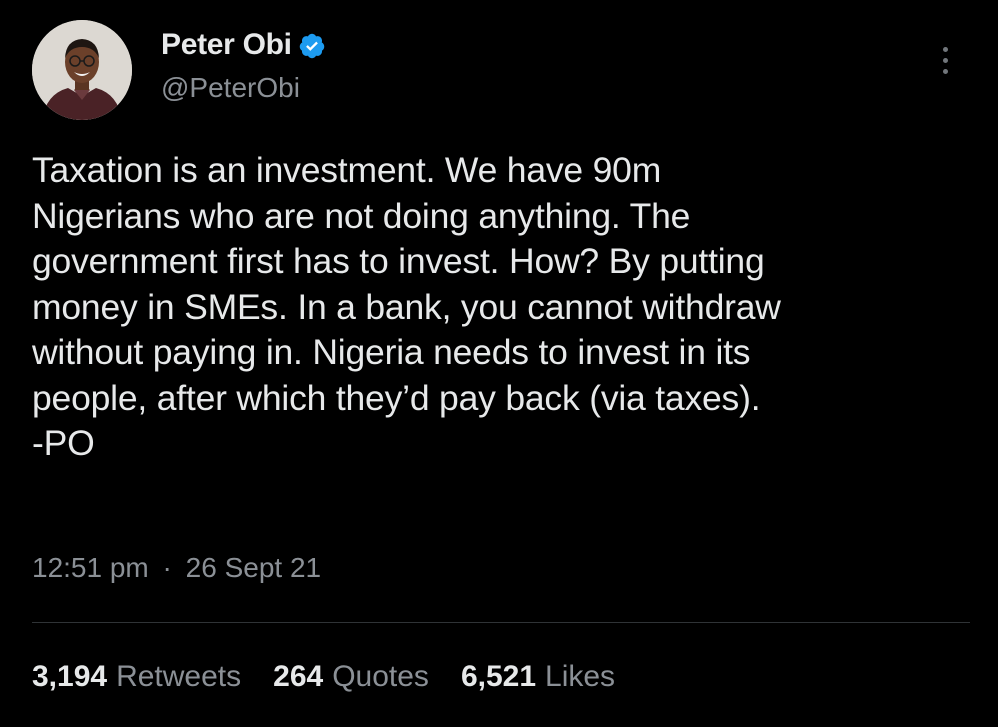 The height and width of the screenshot is (727, 998). I want to click on tweet-text-line: -PO, so click(63, 443).